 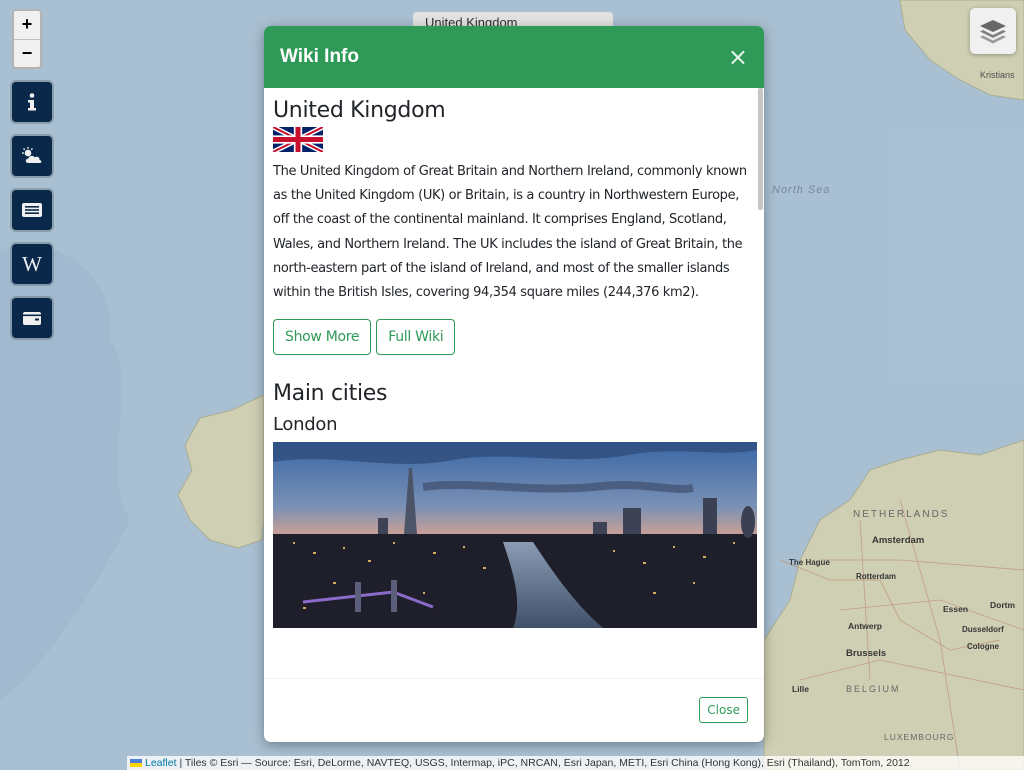 I want to click on modal-scrollbar, so click(x=760, y=149).